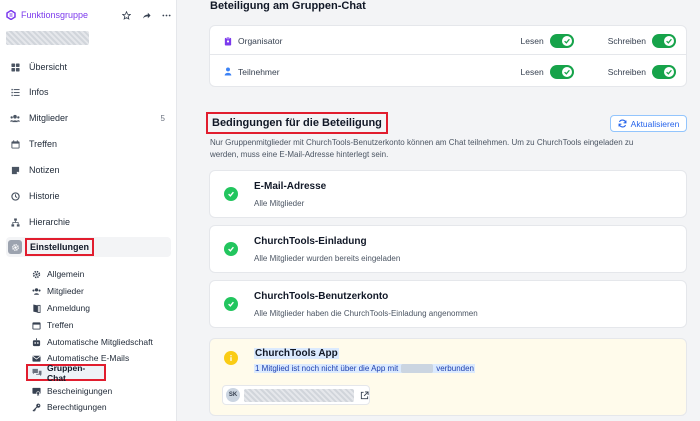 Image resolution: width=700 pixels, height=421 pixels. I want to click on hierarchy-icon, so click(15, 222).